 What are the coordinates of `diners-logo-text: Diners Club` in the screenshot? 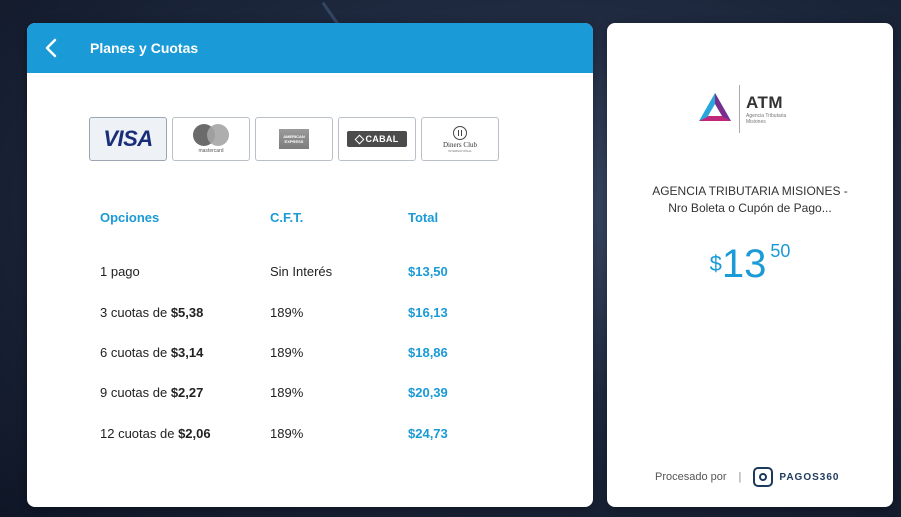 It's located at (460, 144).